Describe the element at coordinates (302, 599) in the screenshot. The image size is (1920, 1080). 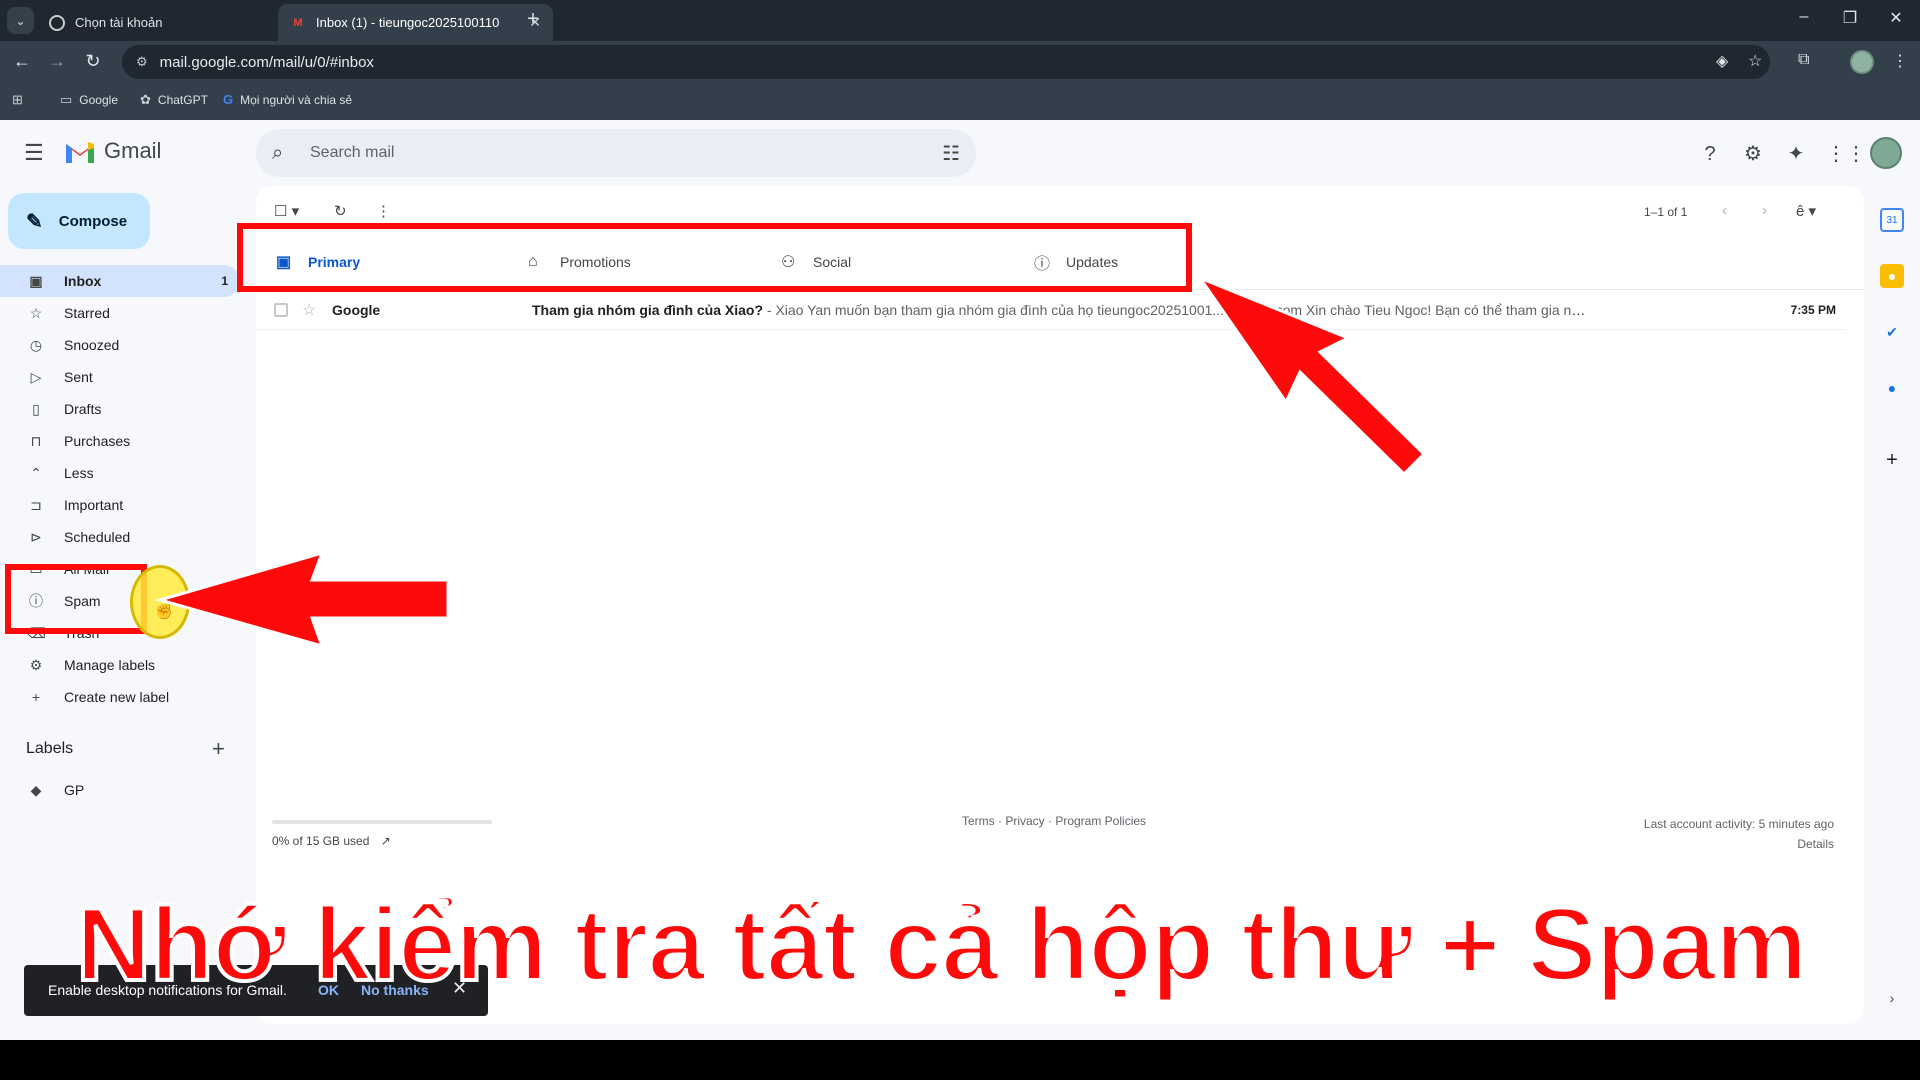
I see `arrow-to-spam` at that location.